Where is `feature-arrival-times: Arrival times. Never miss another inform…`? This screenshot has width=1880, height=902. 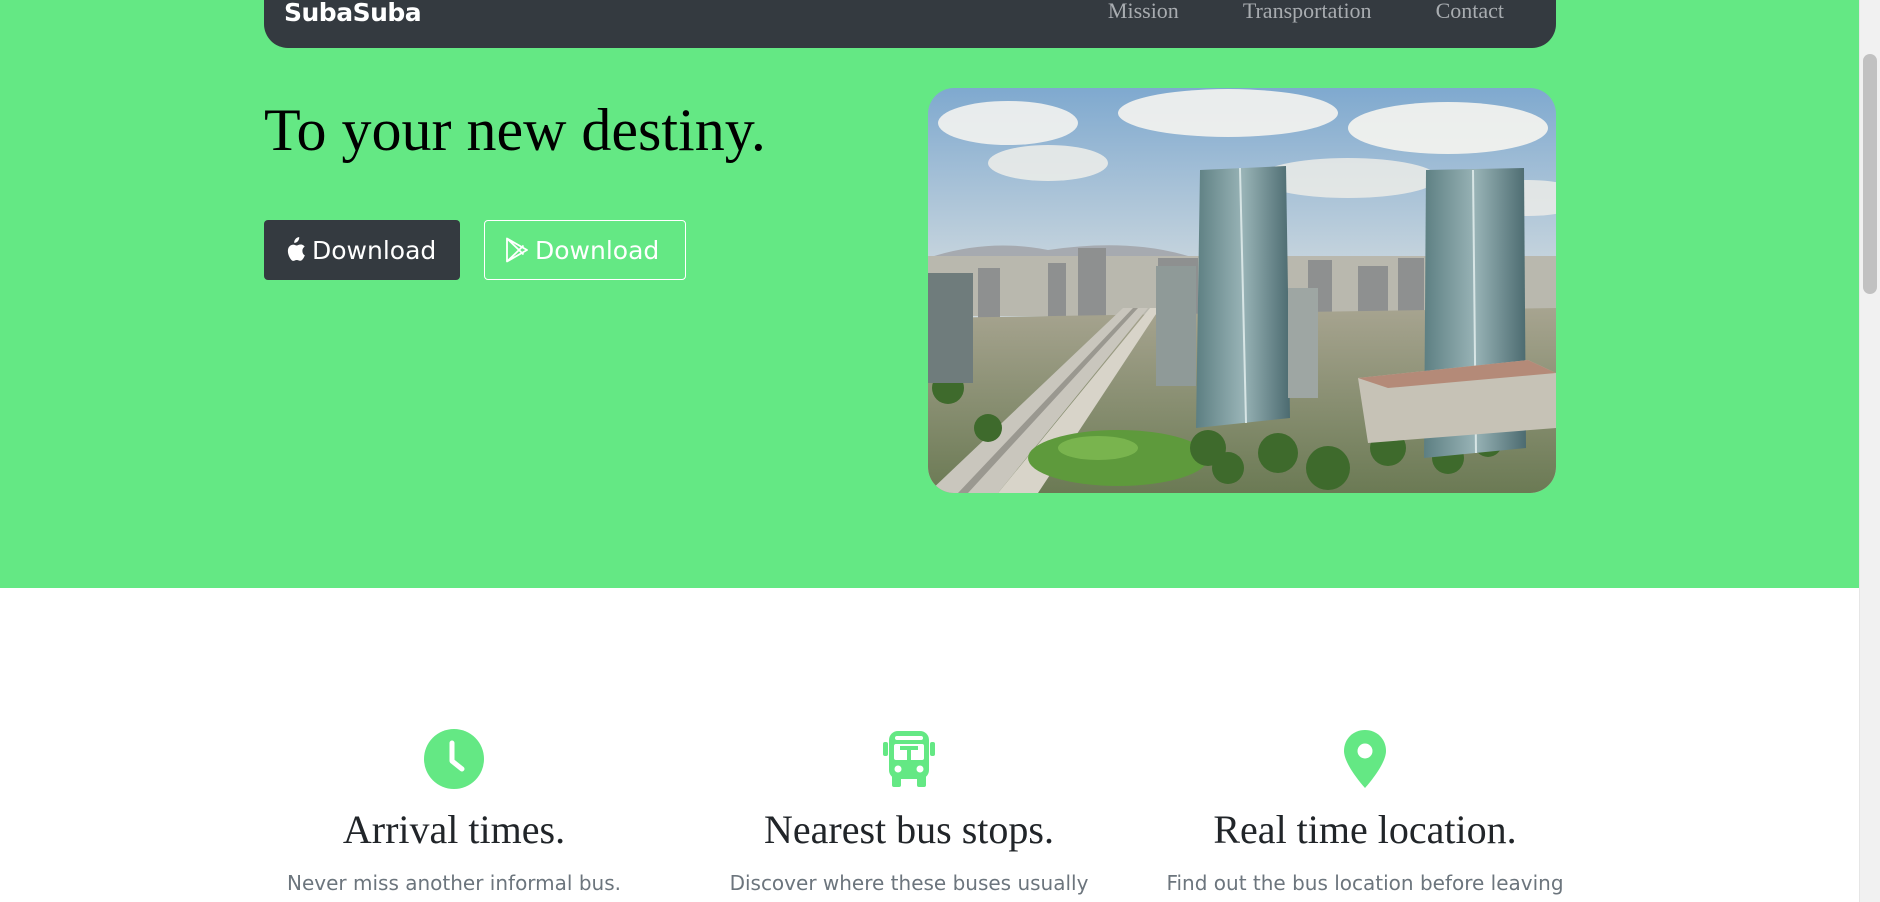
feature-arrival-times: Arrival times. Never miss another inform… is located at coordinates (454, 811).